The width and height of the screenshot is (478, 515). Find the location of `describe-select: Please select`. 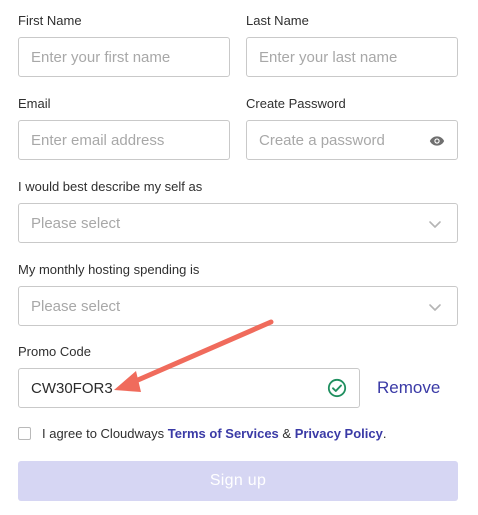

describe-select: Please select is located at coordinates (238, 223).